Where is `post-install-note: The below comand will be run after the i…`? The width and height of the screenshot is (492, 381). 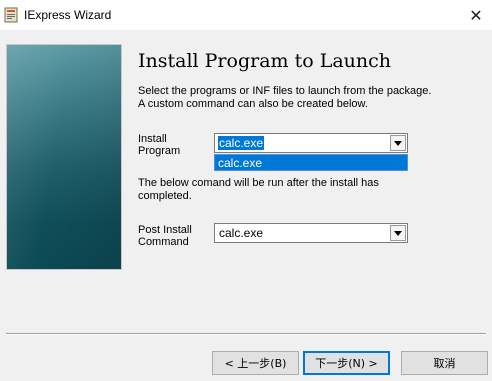
post-install-note: The below comand will be run after the i… is located at coordinates (258, 189).